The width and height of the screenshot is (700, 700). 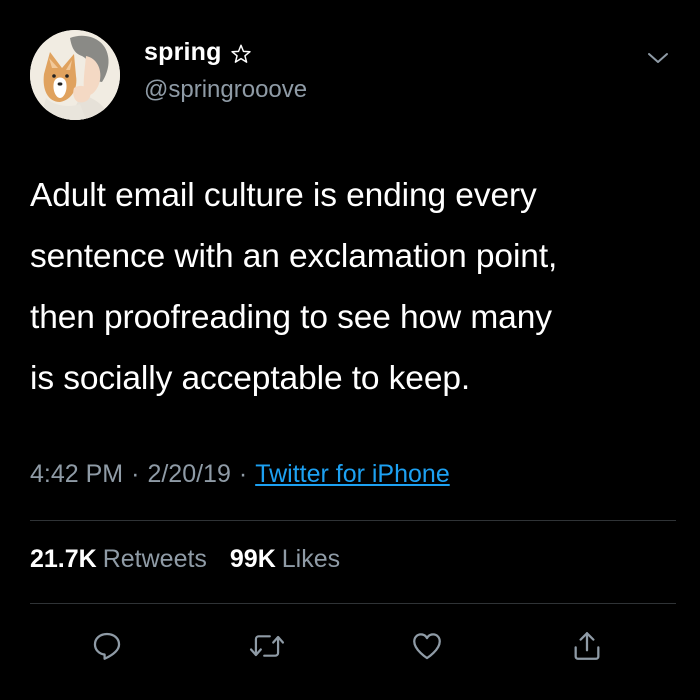 What do you see at coordinates (352, 474) in the screenshot?
I see `tweet-source-link: Twitter for iPhone` at bounding box center [352, 474].